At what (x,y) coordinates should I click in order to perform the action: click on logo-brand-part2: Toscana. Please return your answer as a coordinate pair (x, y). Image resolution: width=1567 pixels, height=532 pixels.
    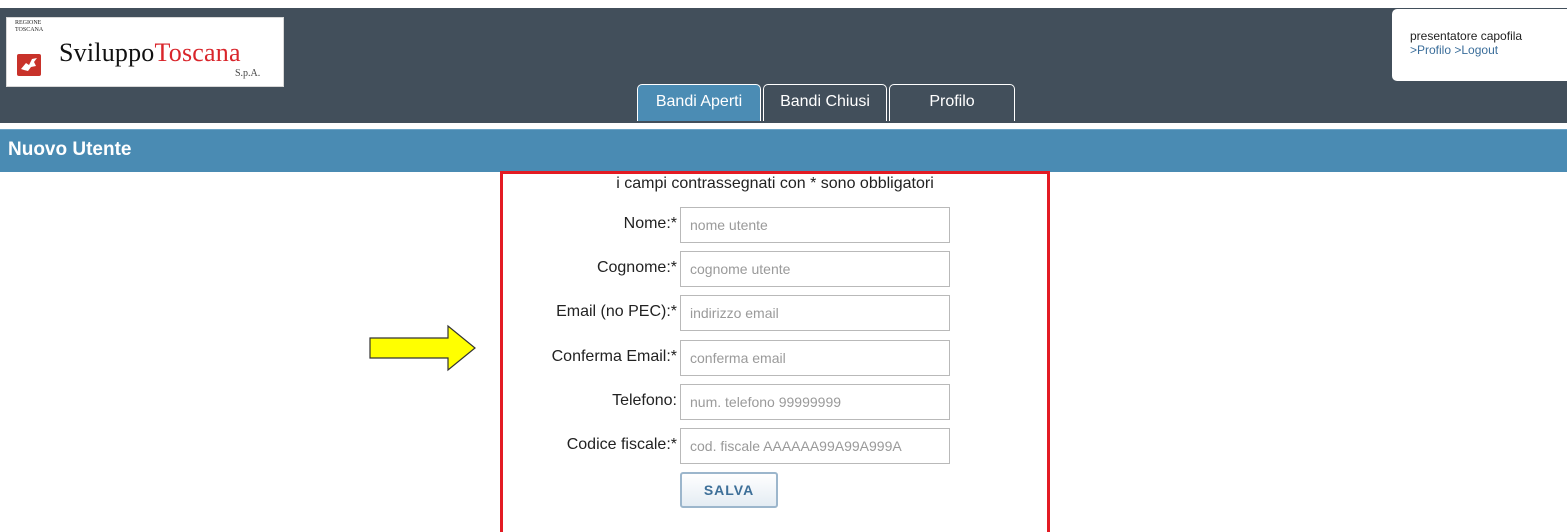
    Looking at the image, I should click on (197, 52).